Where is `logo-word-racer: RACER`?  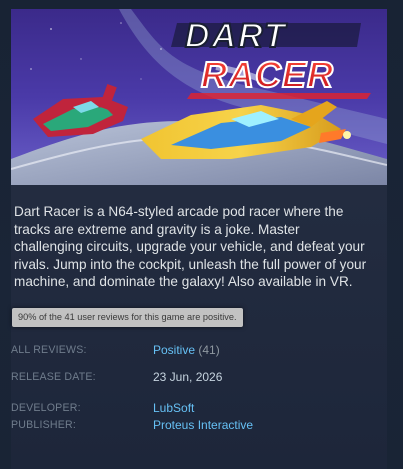 logo-word-racer: RACER is located at coordinates (267, 74).